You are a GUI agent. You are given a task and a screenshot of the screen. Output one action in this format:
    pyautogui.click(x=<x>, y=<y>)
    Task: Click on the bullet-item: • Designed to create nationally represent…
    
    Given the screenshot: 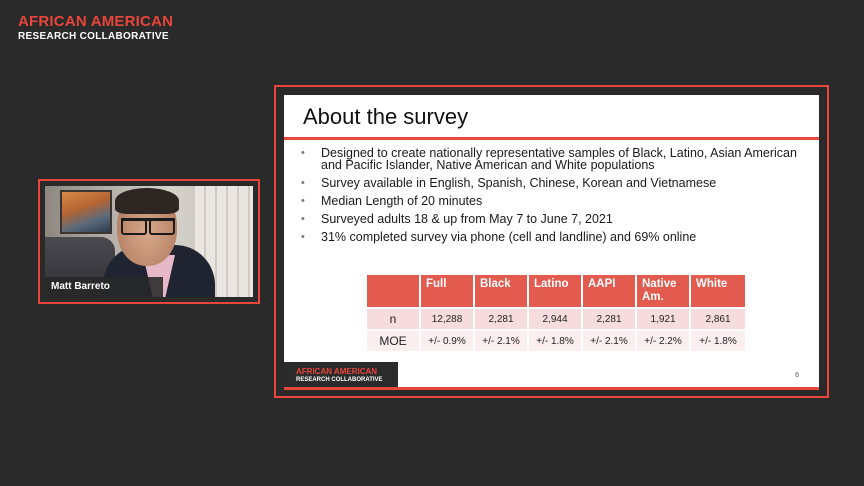 What is the action you would take?
    pyautogui.click(x=555, y=158)
    